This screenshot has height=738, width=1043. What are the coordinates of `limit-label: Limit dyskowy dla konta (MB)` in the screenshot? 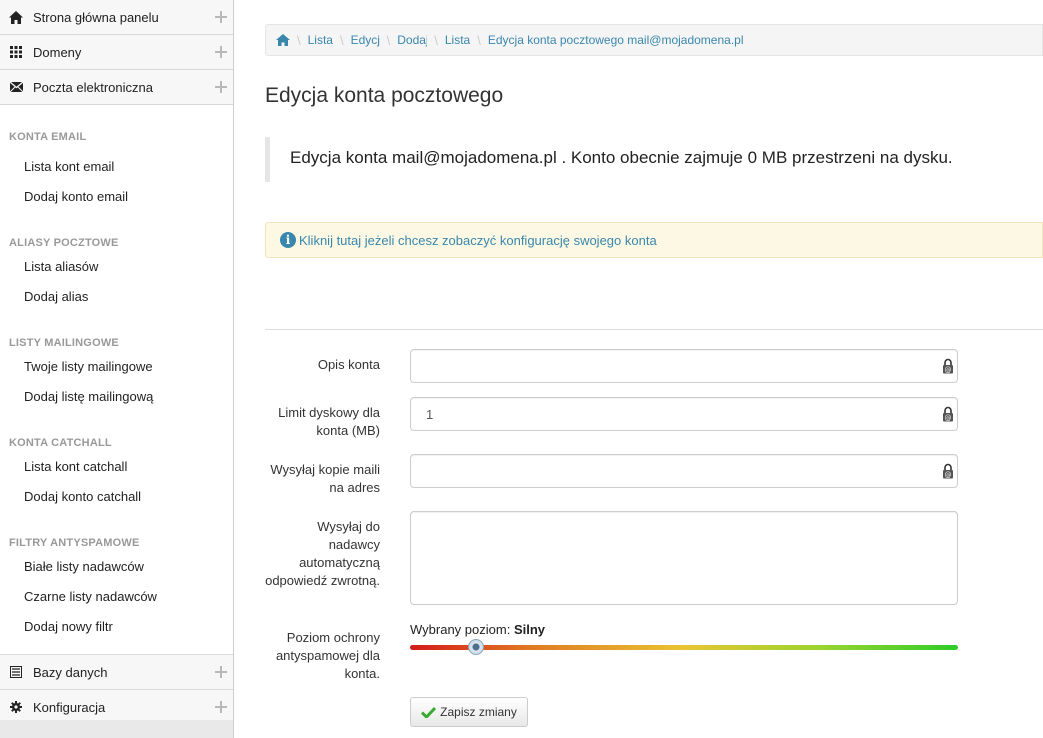 It's located at (329, 421).